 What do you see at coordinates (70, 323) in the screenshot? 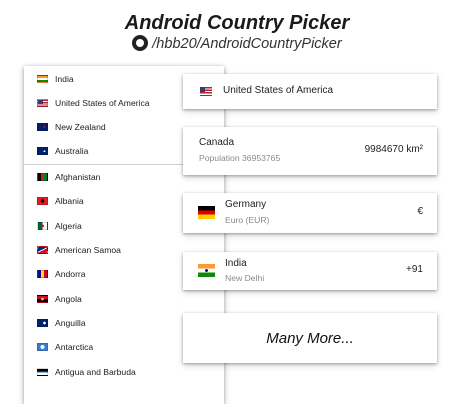
I see `list-item-label: Anguilla` at bounding box center [70, 323].